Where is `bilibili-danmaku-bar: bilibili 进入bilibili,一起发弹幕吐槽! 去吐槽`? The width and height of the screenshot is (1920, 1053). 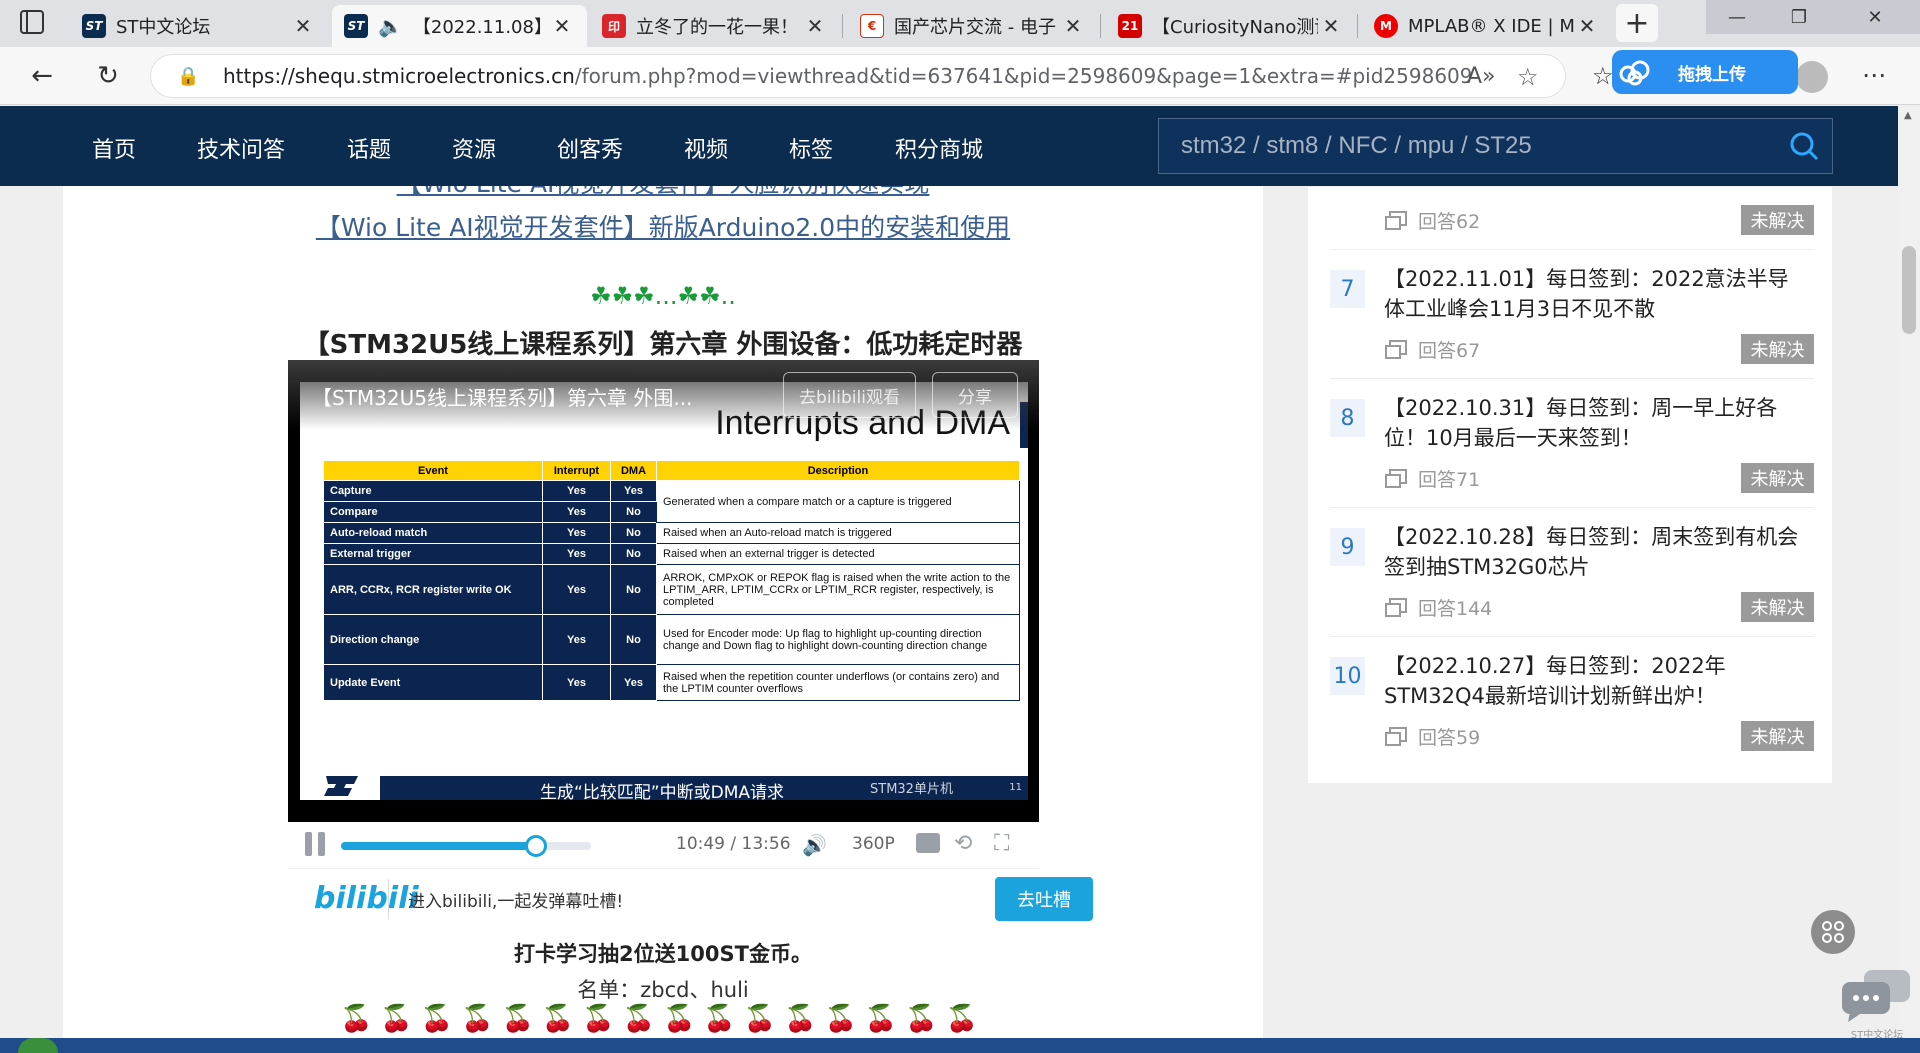
bilibili-danmaku-bar: bilibili 进入bilibili,一起发弹幕吐槽! 去吐槽 is located at coordinates (690, 898).